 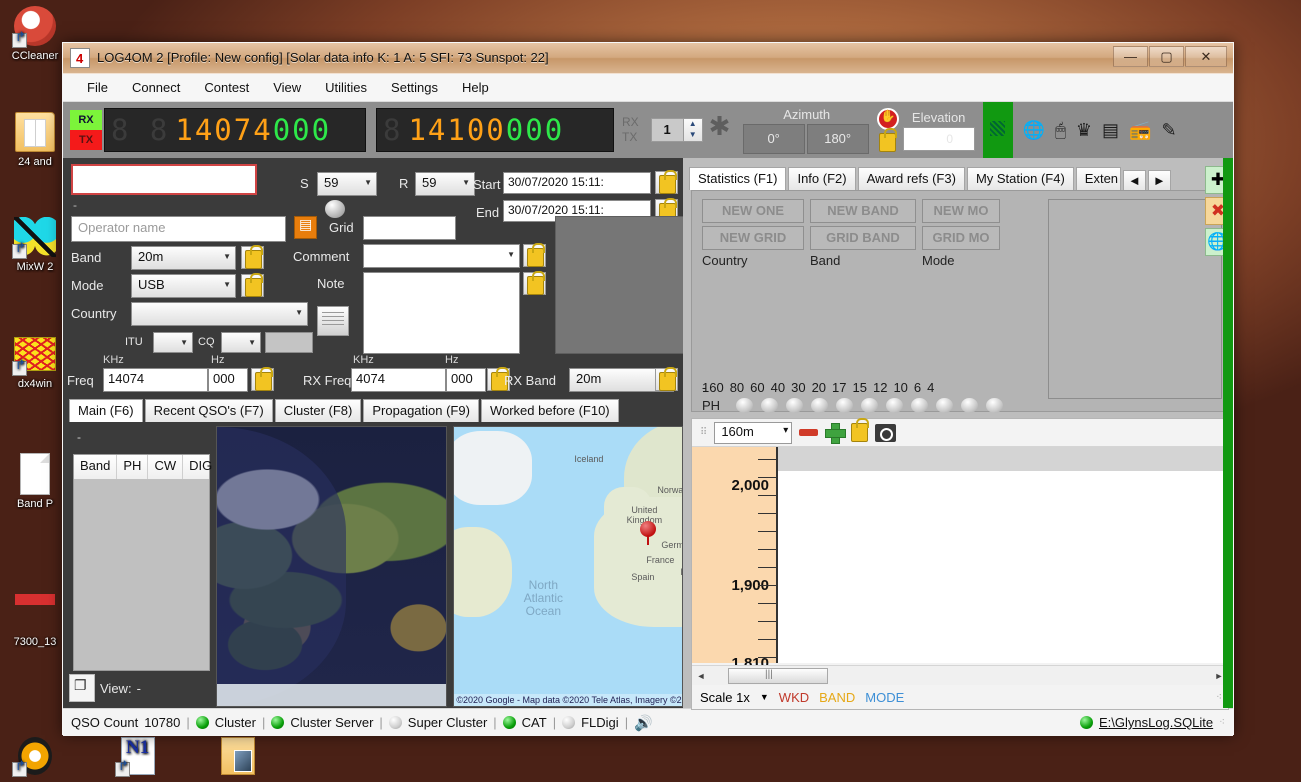 I want to click on status-cluster-server: Cluster Server, so click(x=331, y=722).